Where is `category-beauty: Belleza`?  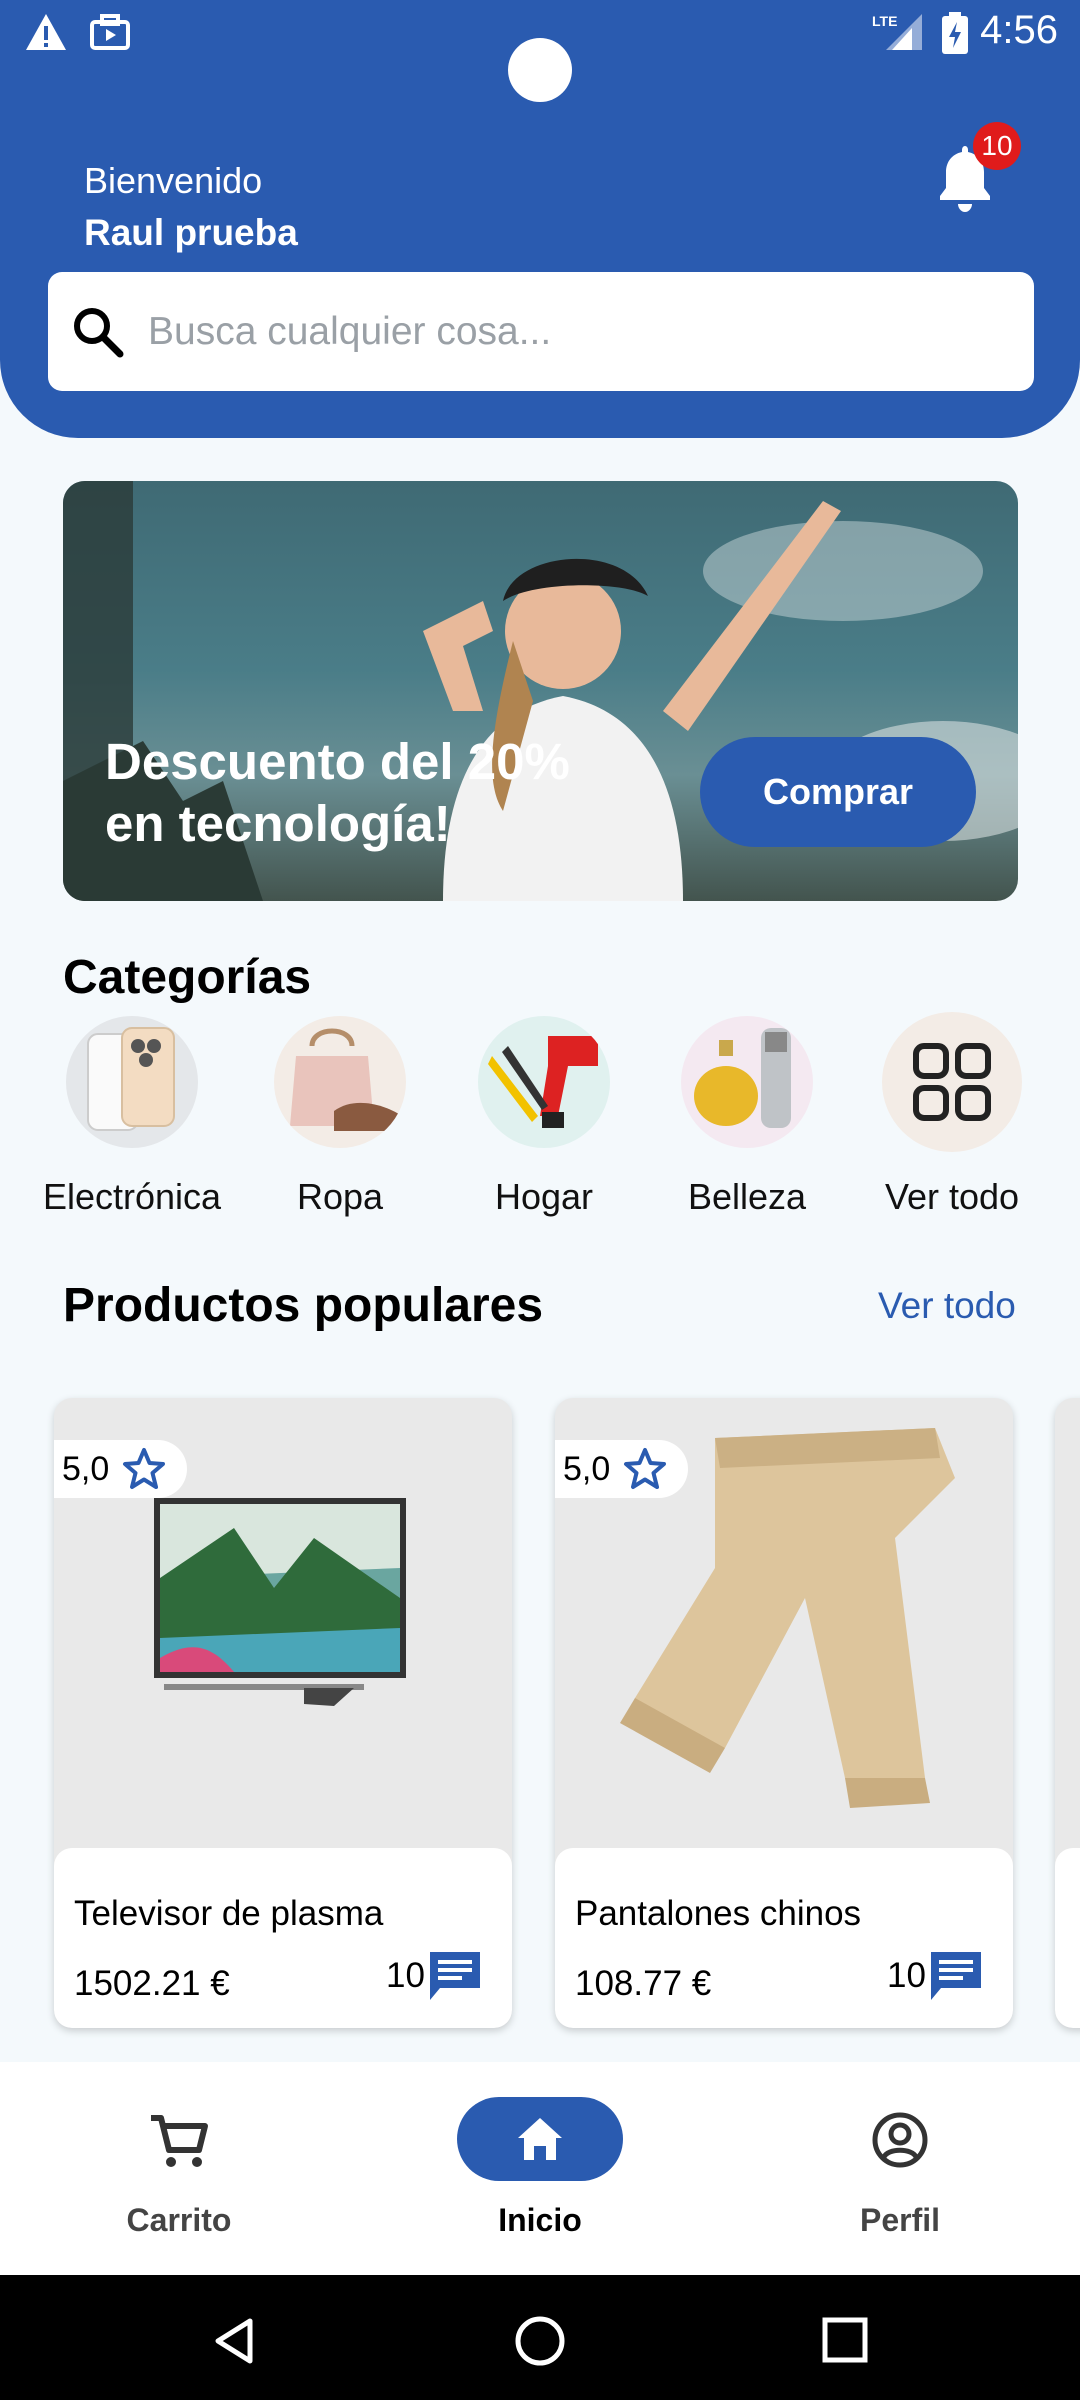
category-beauty: Belleza is located at coordinates (747, 1117).